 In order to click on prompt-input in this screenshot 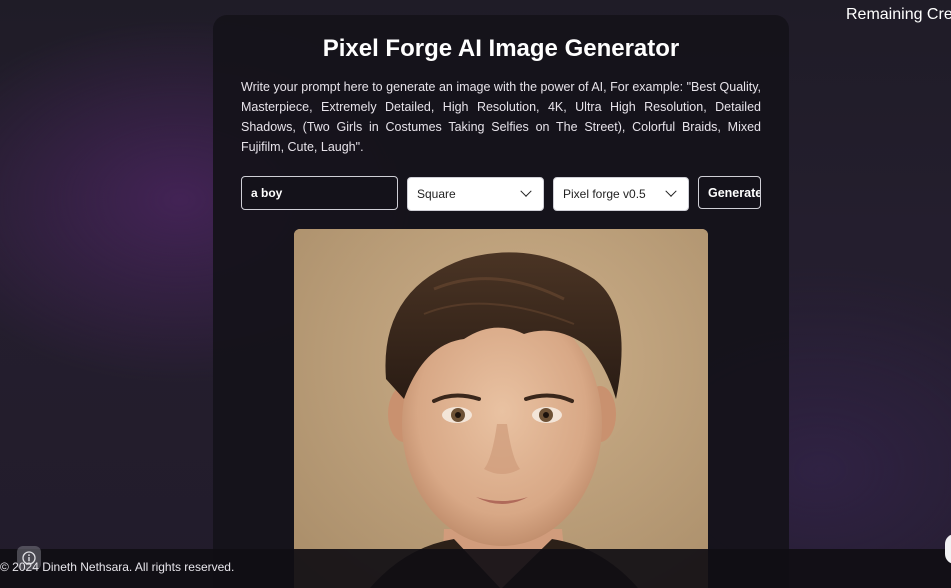, I will do `click(319, 193)`.